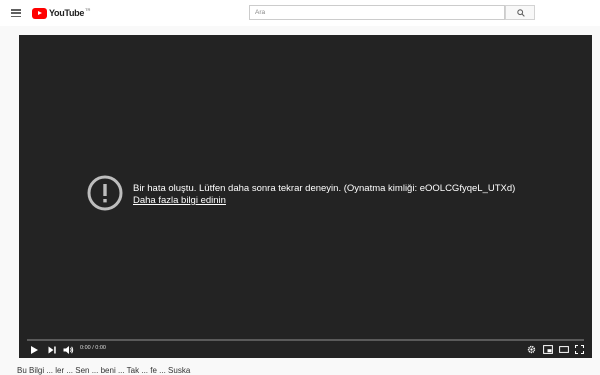 This screenshot has width=600, height=375. Describe the element at coordinates (548, 349) in the screenshot. I see `miniplayer-icon` at that location.